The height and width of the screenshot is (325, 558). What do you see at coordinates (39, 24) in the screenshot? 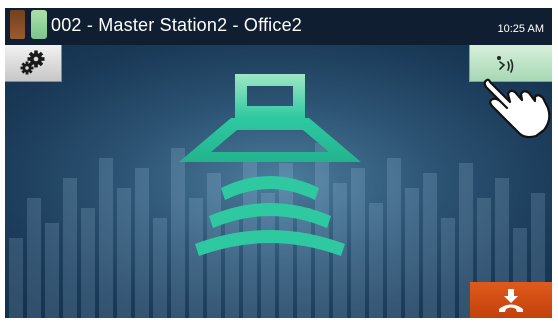
I see `status-indicator-green` at bounding box center [39, 24].